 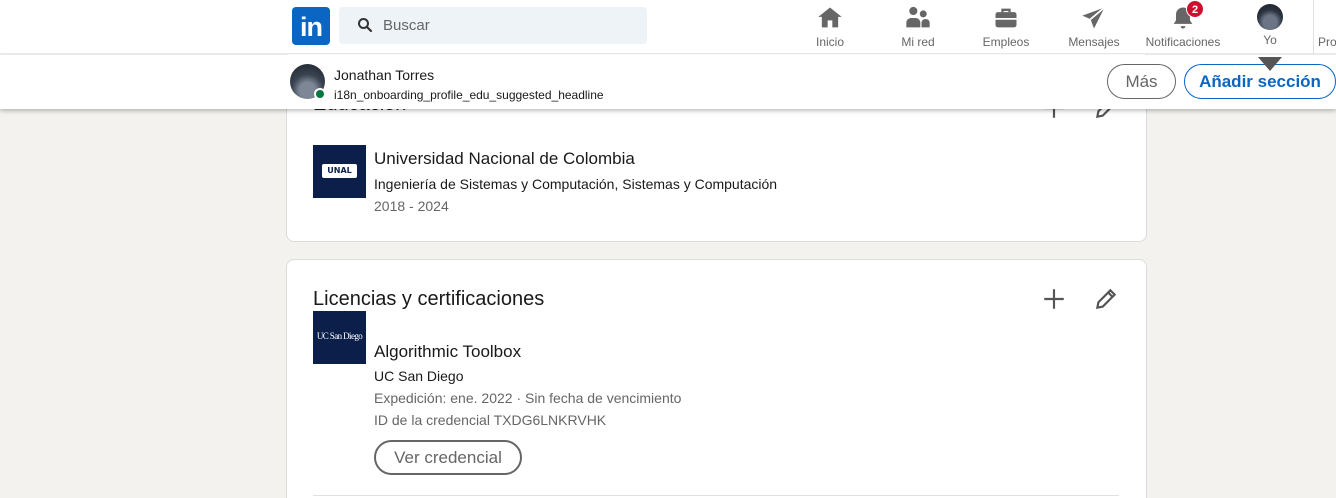 What do you see at coordinates (918, 17) in the screenshot?
I see `people-icon` at bounding box center [918, 17].